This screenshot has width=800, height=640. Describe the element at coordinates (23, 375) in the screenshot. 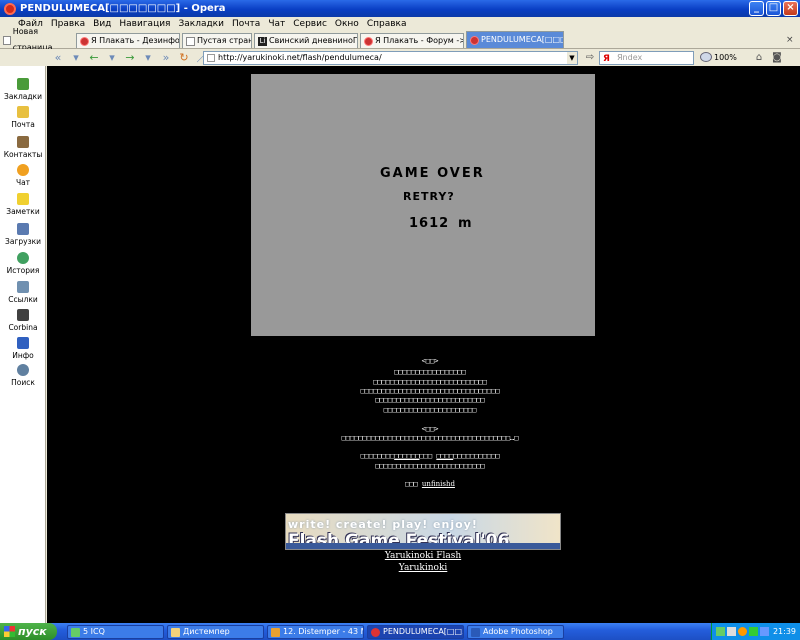

I see `sidebar-item-search: Поиск` at that location.